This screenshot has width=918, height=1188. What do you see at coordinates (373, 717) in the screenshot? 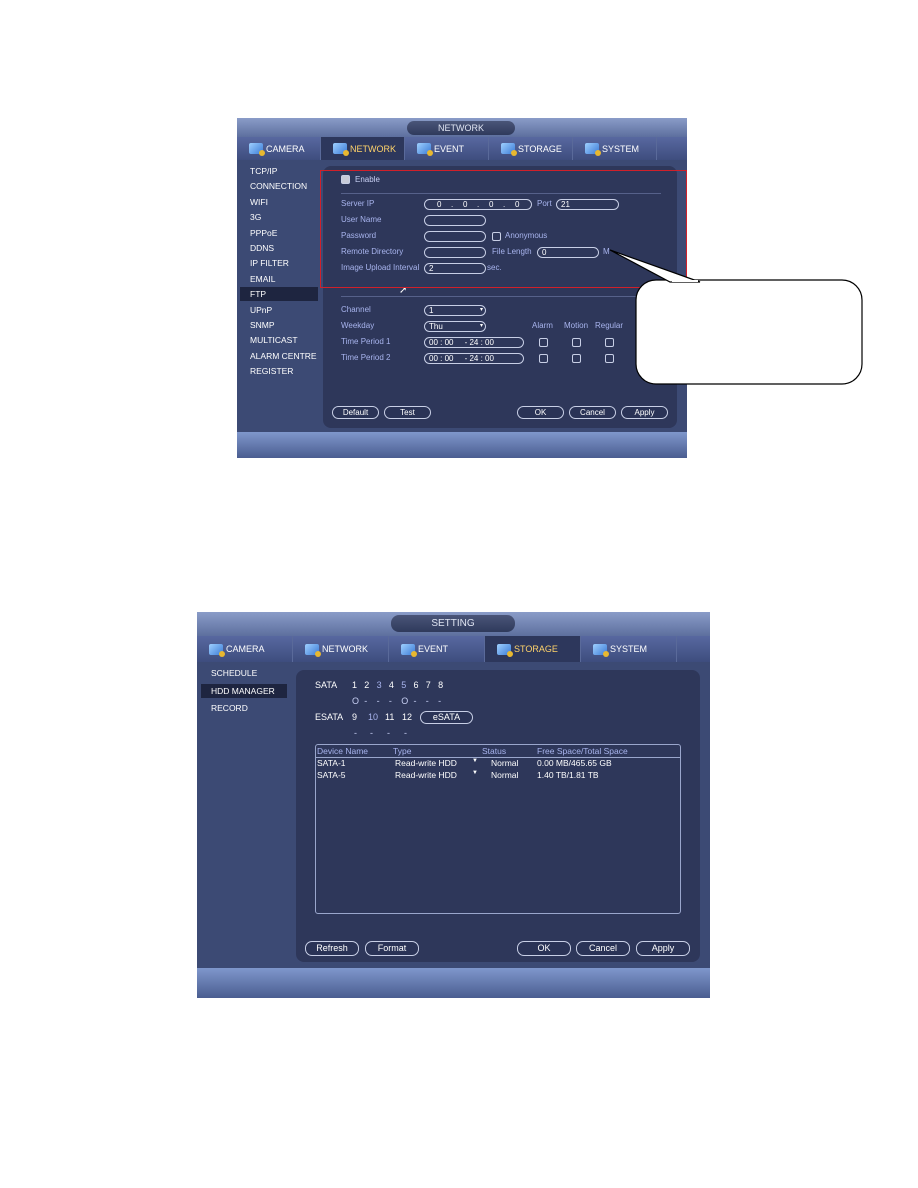
I see `esata-port-10: 10` at bounding box center [373, 717].